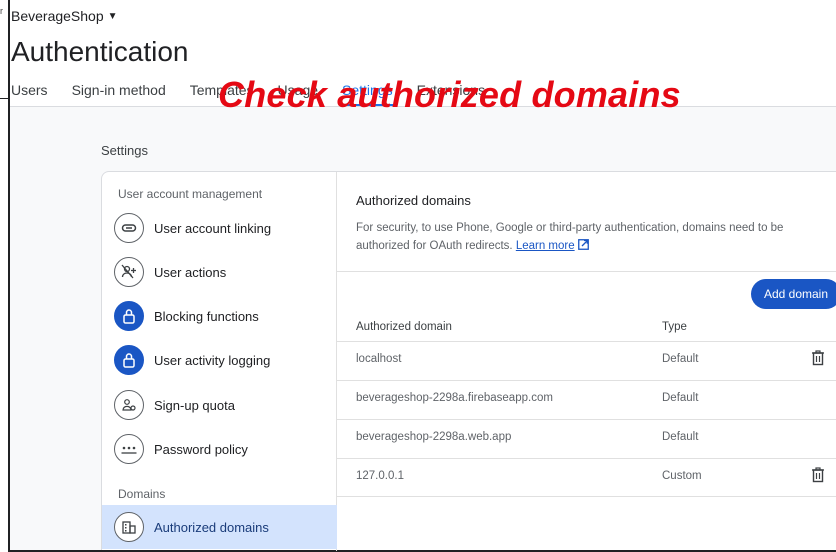 This screenshot has width=836, height=552. What do you see at coordinates (379, 359) in the screenshot?
I see `domain-cell: localhost` at bounding box center [379, 359].